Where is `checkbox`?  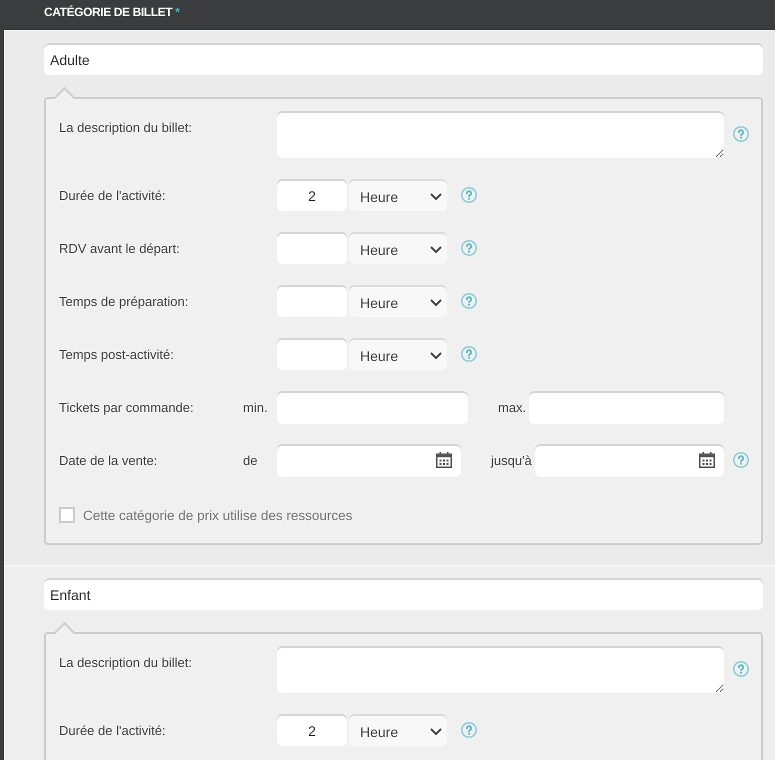
checkbox is located at coordinates (67, 515).